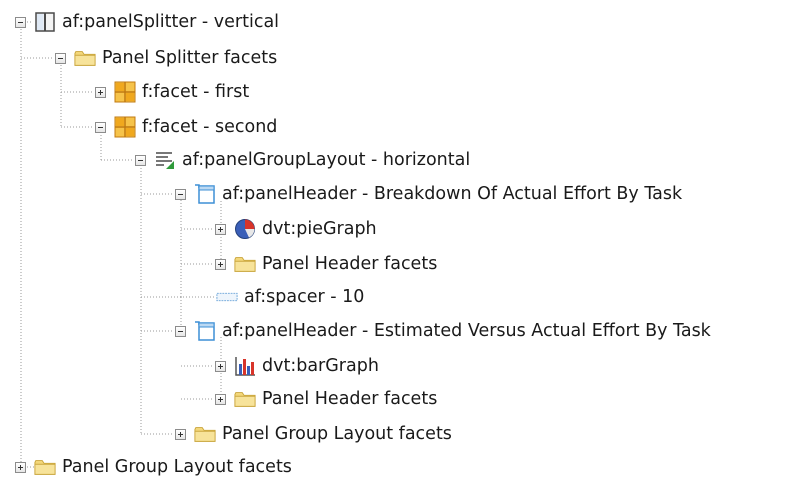  I want to click on spacer-icon, so click(227, 297).